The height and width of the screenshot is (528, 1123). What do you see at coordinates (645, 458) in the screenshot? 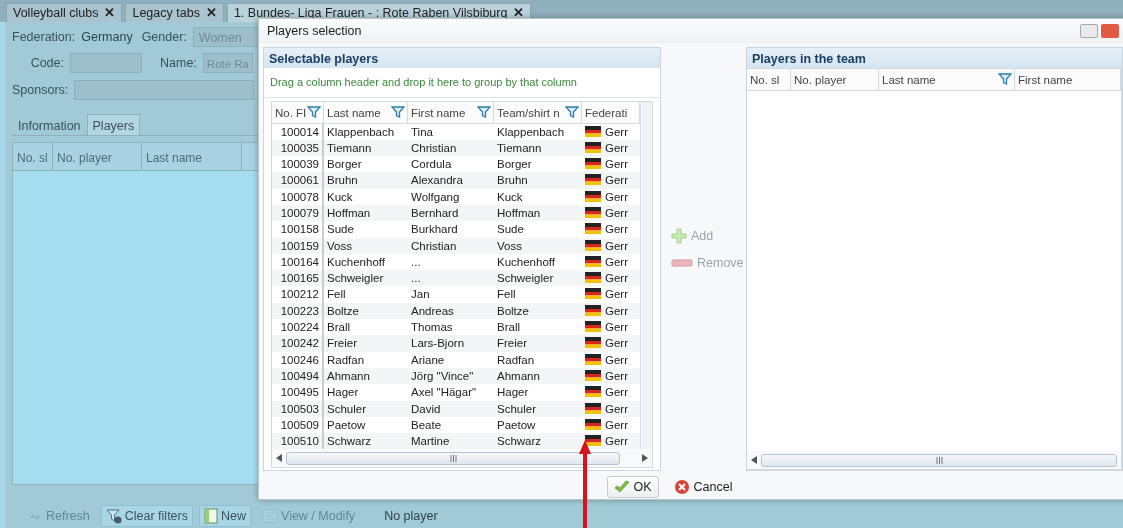
I see `scroll-right-icon` at bounding box center [645, 458].